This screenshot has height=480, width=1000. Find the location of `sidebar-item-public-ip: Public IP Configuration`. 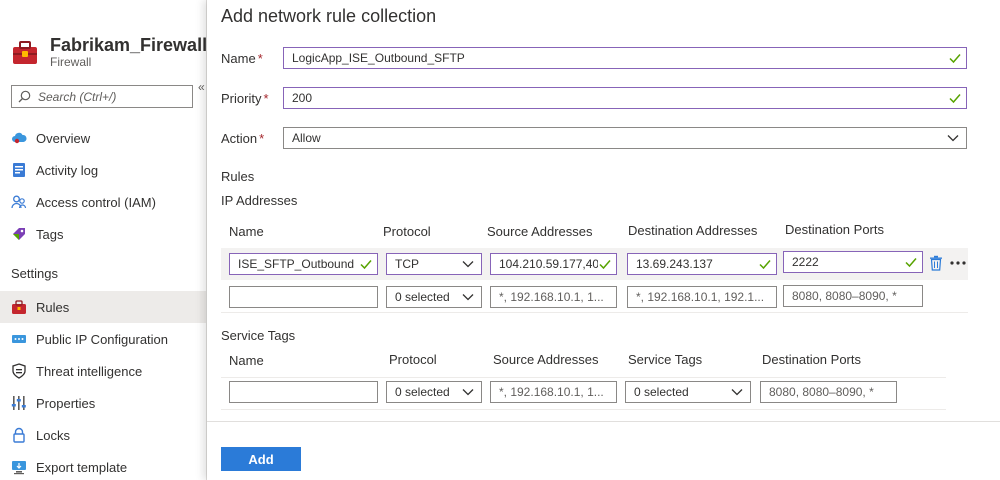

sidebar-item-public-ip: Public IP Configuration is located at coordinates (103, 339).